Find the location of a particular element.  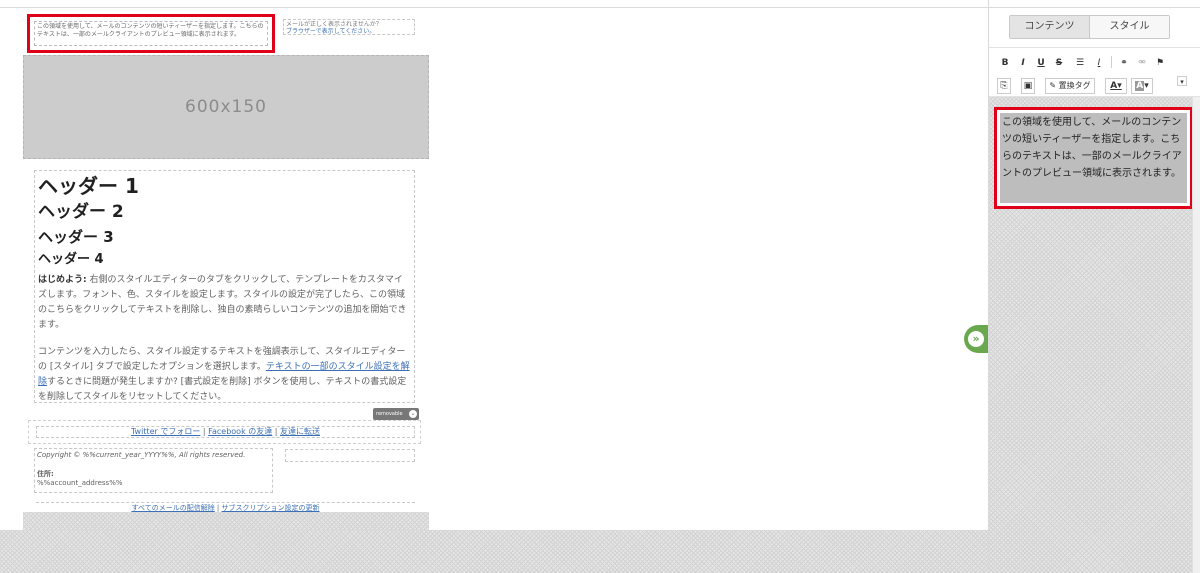

panel-top-strip is located at coordinates (1094, 4).